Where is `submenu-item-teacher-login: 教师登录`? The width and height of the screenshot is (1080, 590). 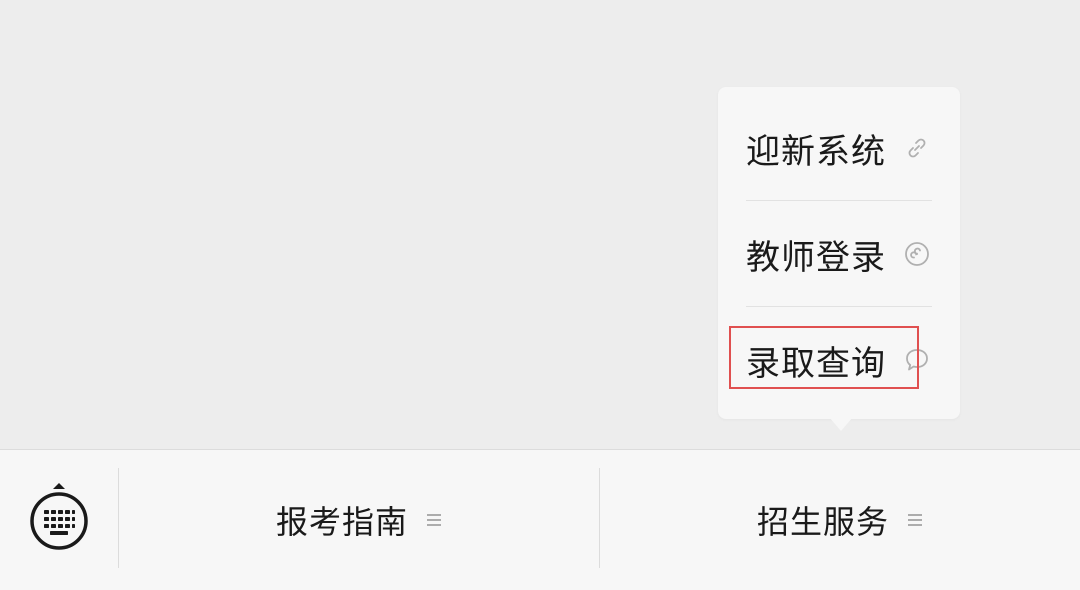
submenu-item-teacher-login: 教师登录 is located at coordinates (839, 254).